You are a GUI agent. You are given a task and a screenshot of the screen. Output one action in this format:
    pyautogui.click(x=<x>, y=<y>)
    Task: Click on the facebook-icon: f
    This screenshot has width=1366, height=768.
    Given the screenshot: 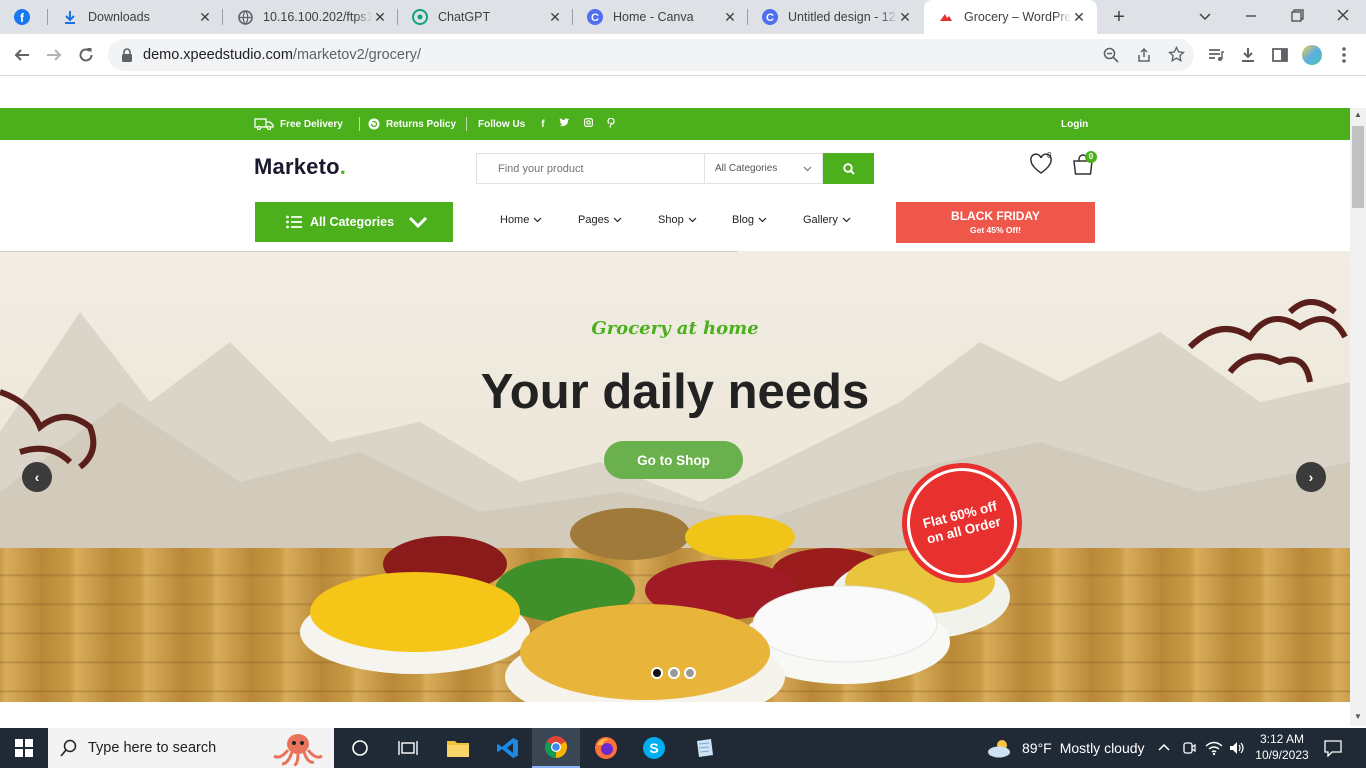 What is the action you would take?
    pyautogui.click(x=542, y=124)
    